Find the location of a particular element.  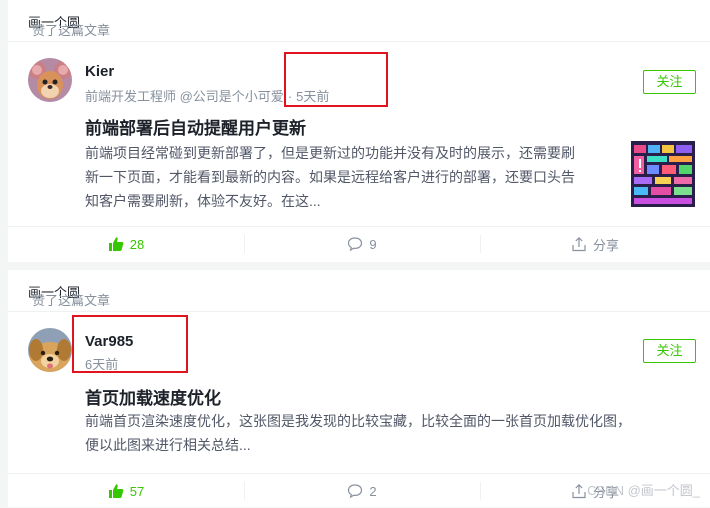

watermark: CSDN @画一个圆_ is located at coordinates (643, 490).